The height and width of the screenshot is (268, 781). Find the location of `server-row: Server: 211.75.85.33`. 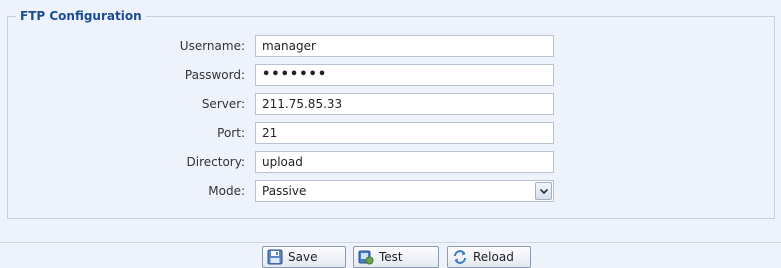

server-row: Server: 211.75.85.33 is located at coordinates (390, 104).